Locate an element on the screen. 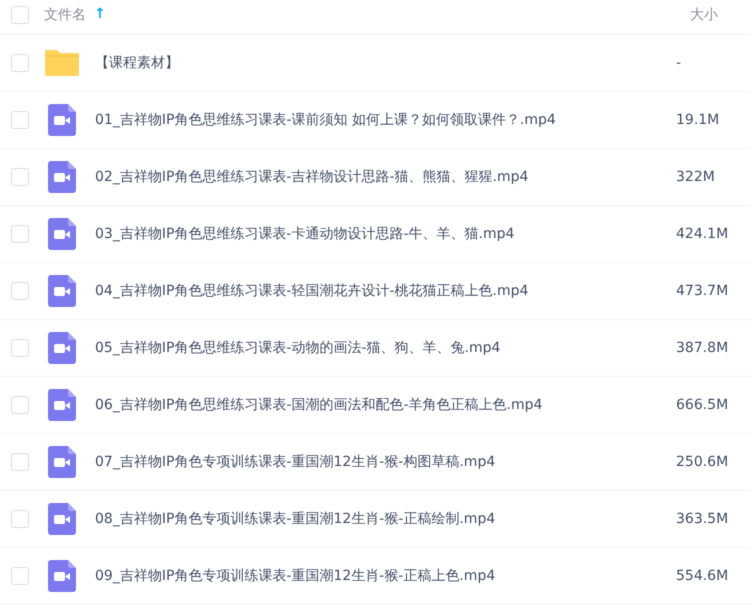 The image size is (750, 605). file-name: 02_吉祥物IP角色思维练习课表-吉祥物设计思路-猫、熊猫、猩猩.mp4 is located at coordinates (385, 177).